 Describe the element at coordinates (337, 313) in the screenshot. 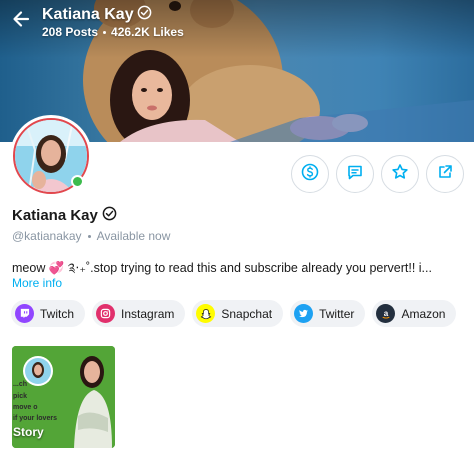

I see `social-chip-label: Twitter` at that location.